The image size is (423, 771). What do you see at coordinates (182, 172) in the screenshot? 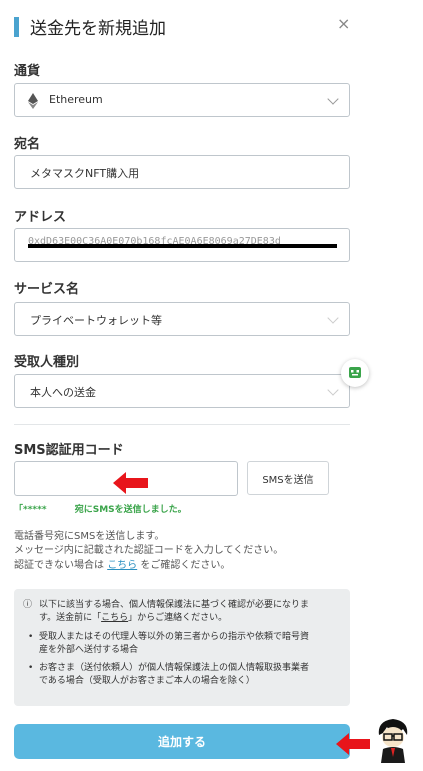
I see `name-input: メタマスクNFT購入用` at bounding box center [182, 172].